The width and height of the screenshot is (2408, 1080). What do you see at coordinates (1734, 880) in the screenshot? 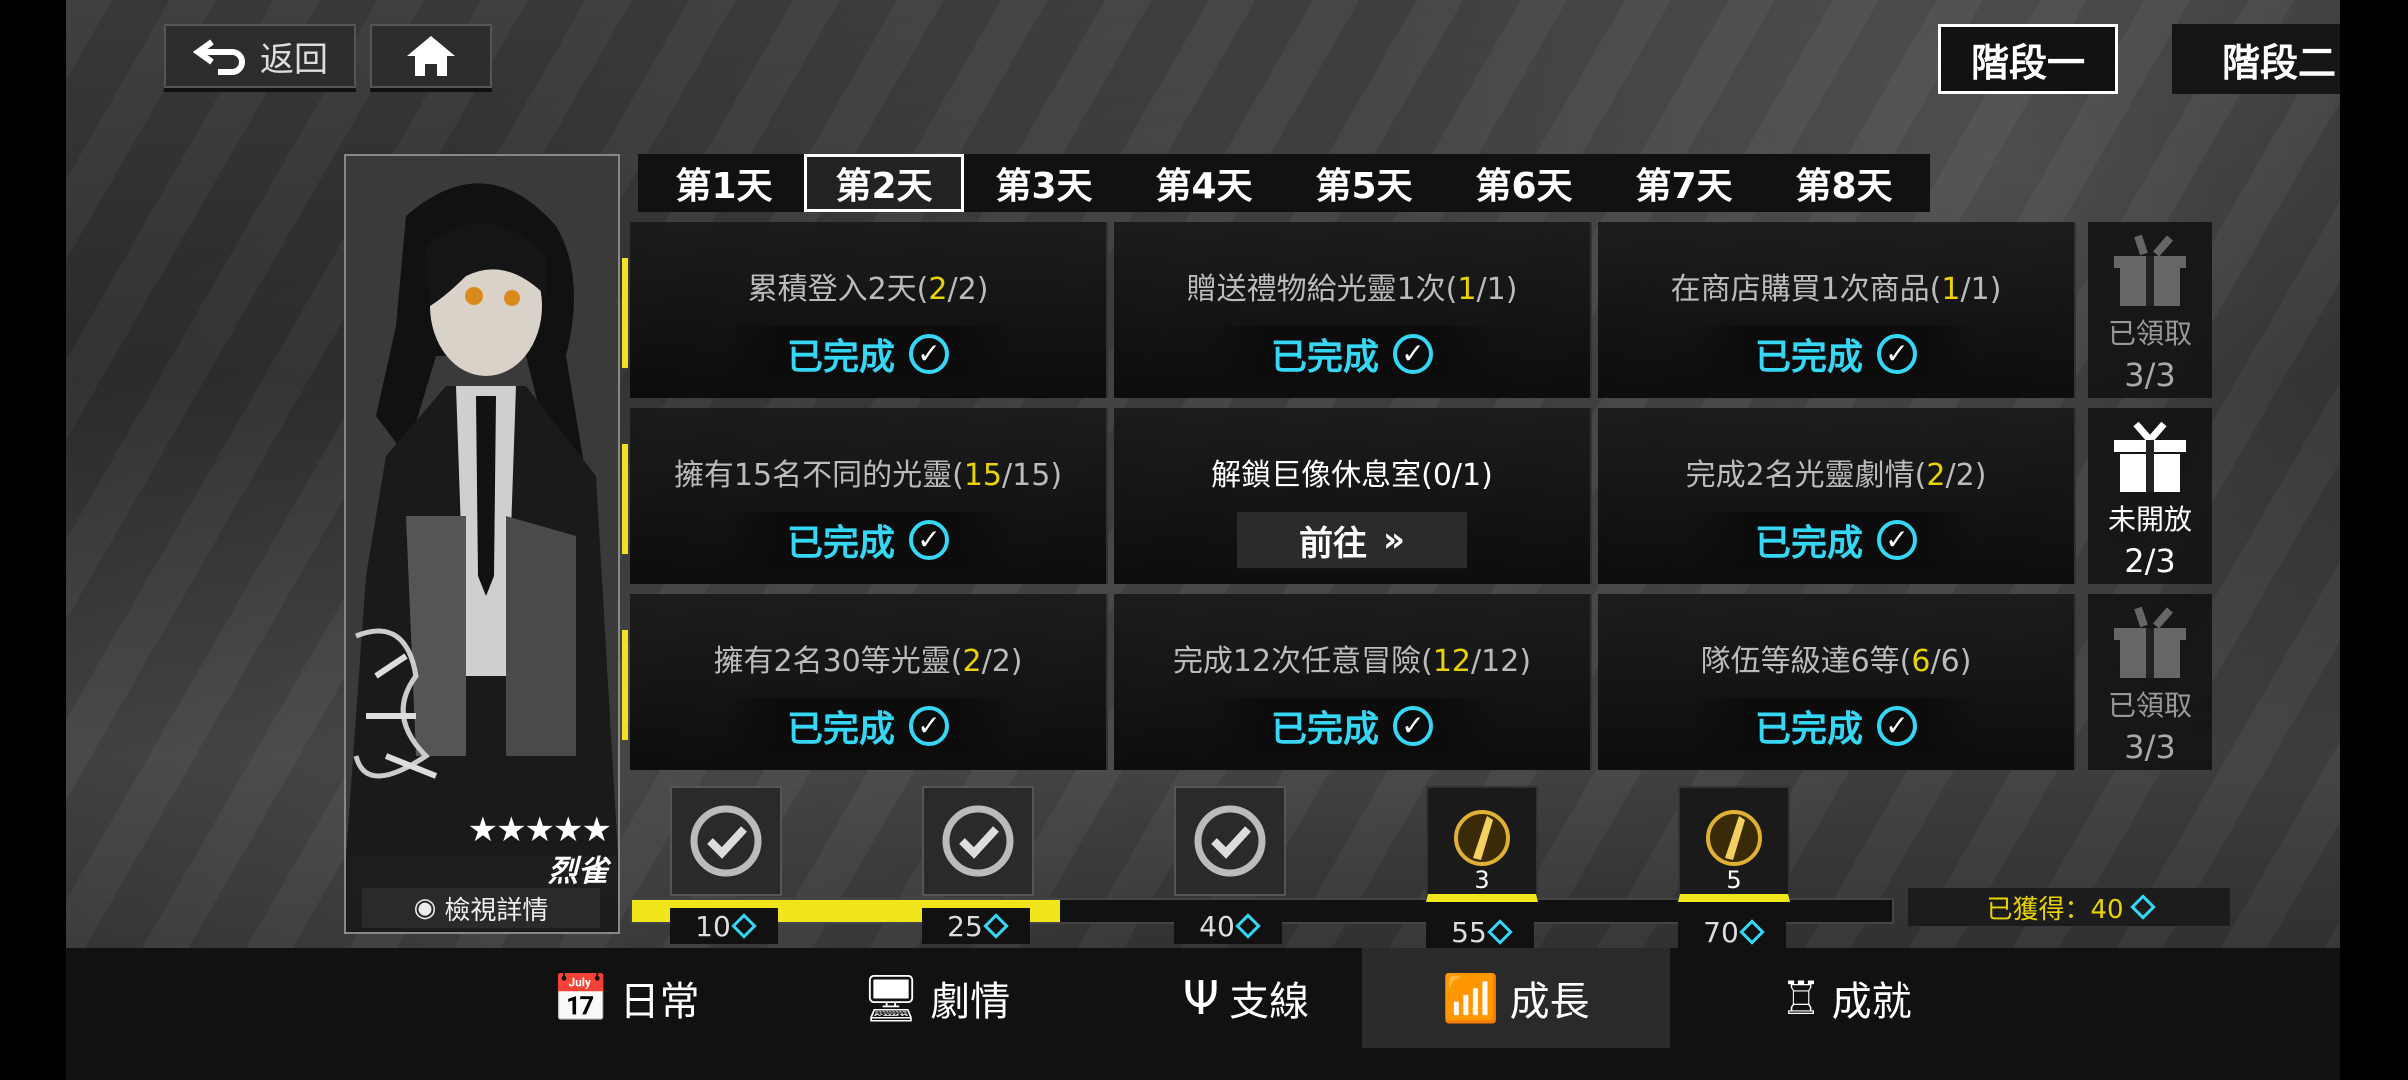
I see `item-quantity: 5` at bounding box center [1734, 880].